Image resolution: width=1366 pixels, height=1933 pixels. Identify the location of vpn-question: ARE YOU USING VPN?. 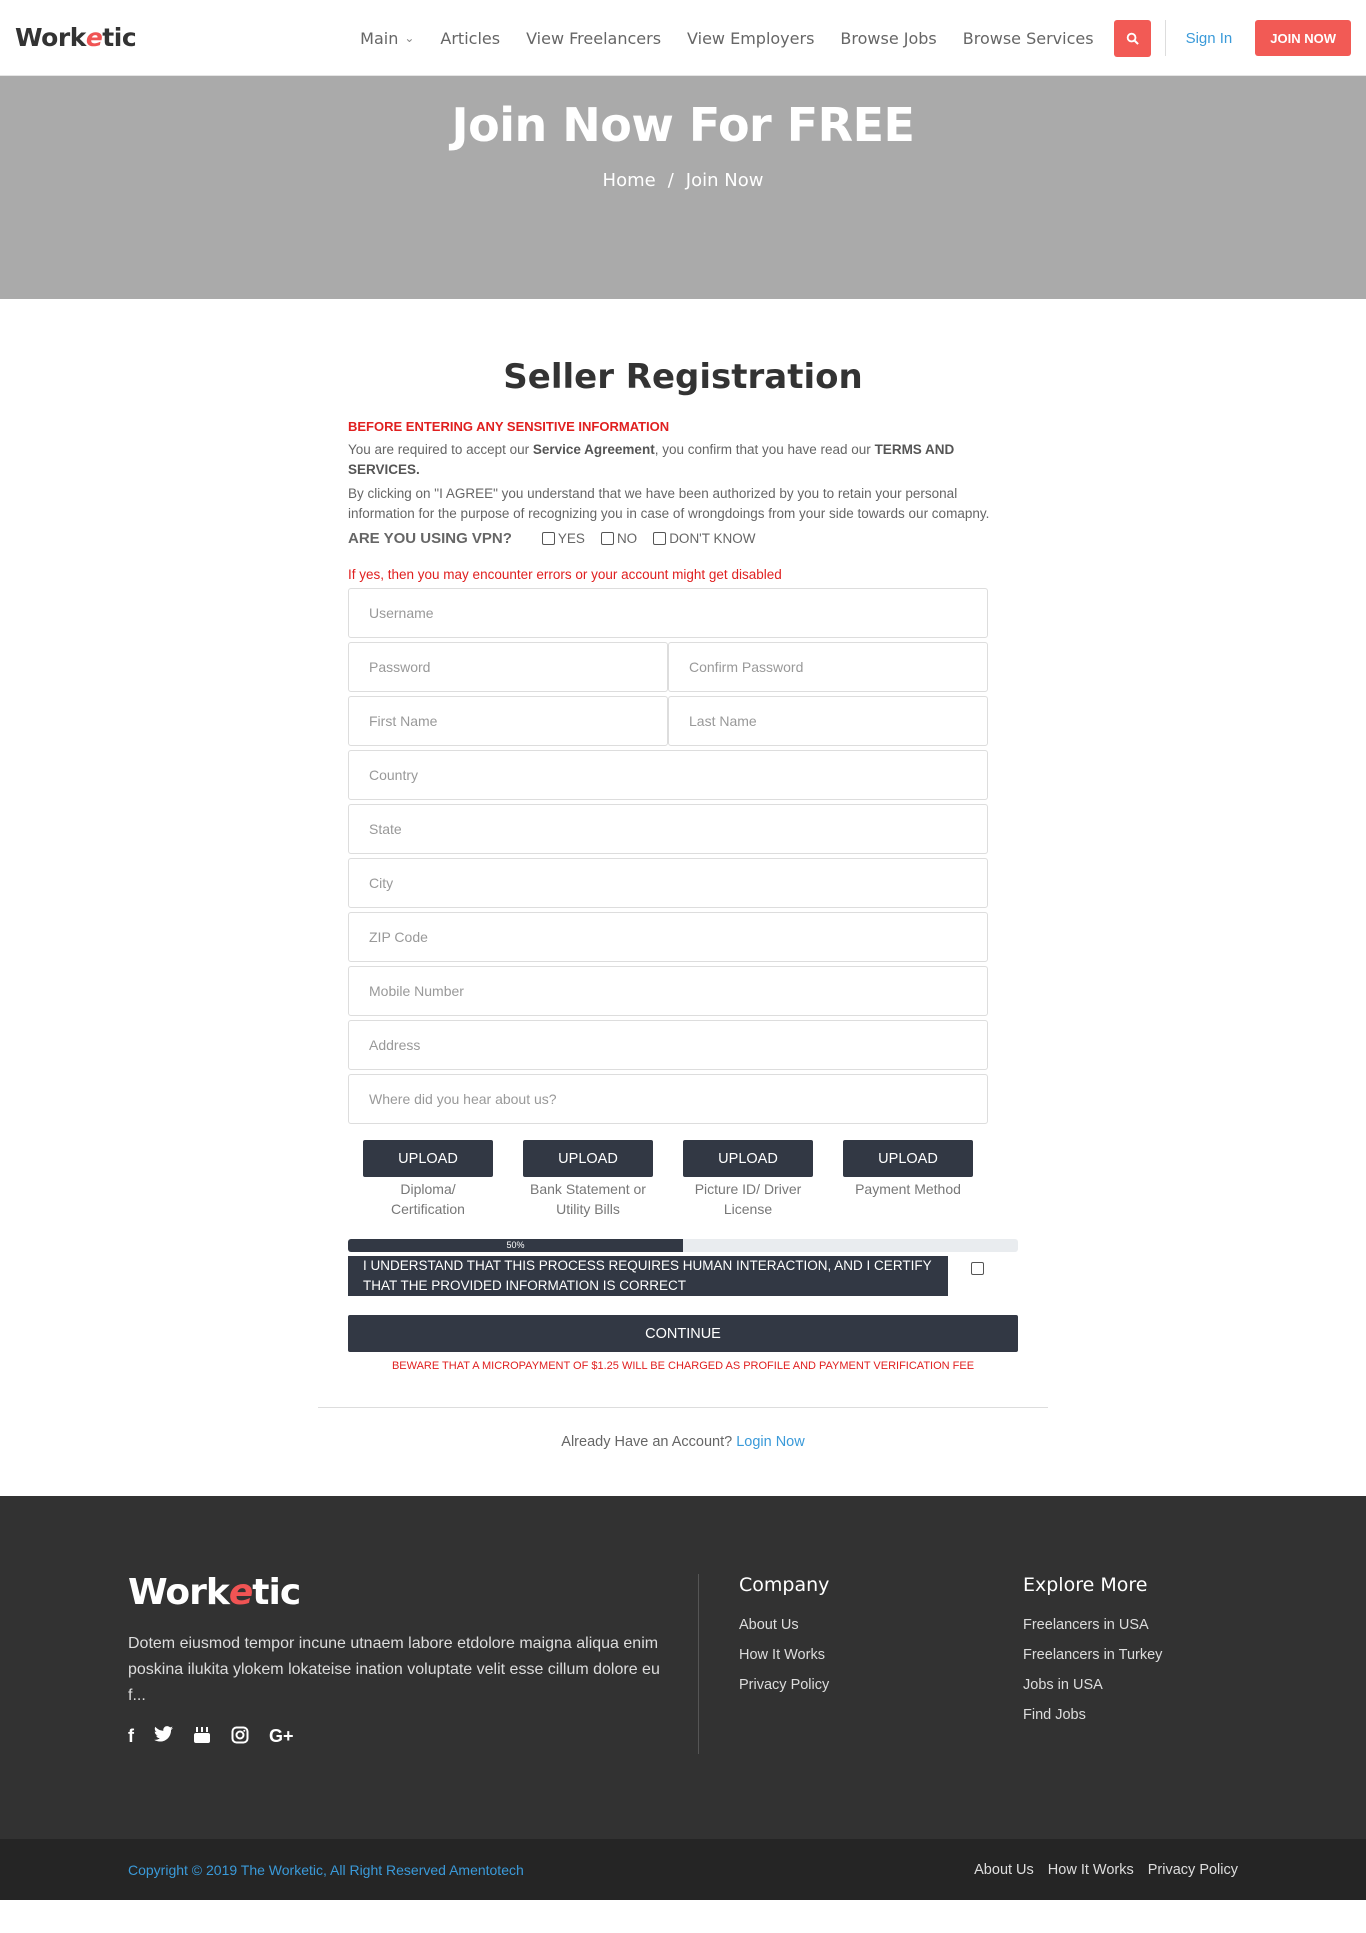
(430, 538).